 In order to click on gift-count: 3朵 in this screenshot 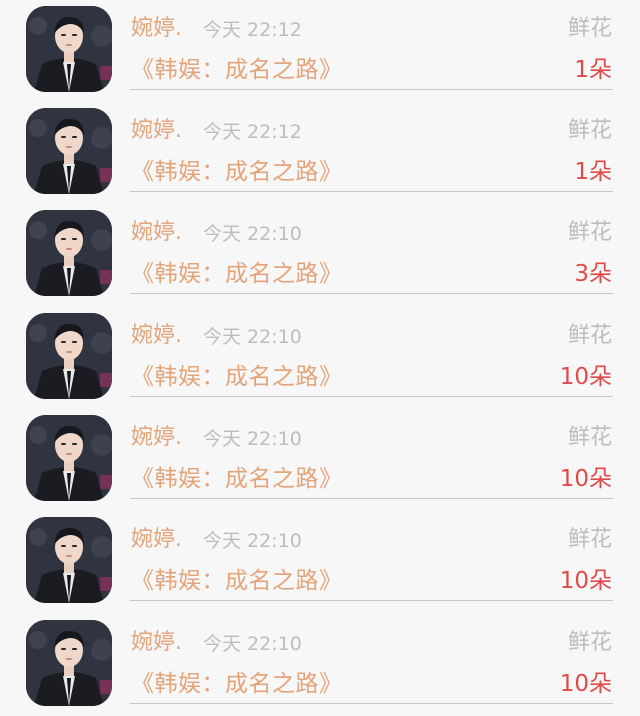, I will do `click(593, 274)`.